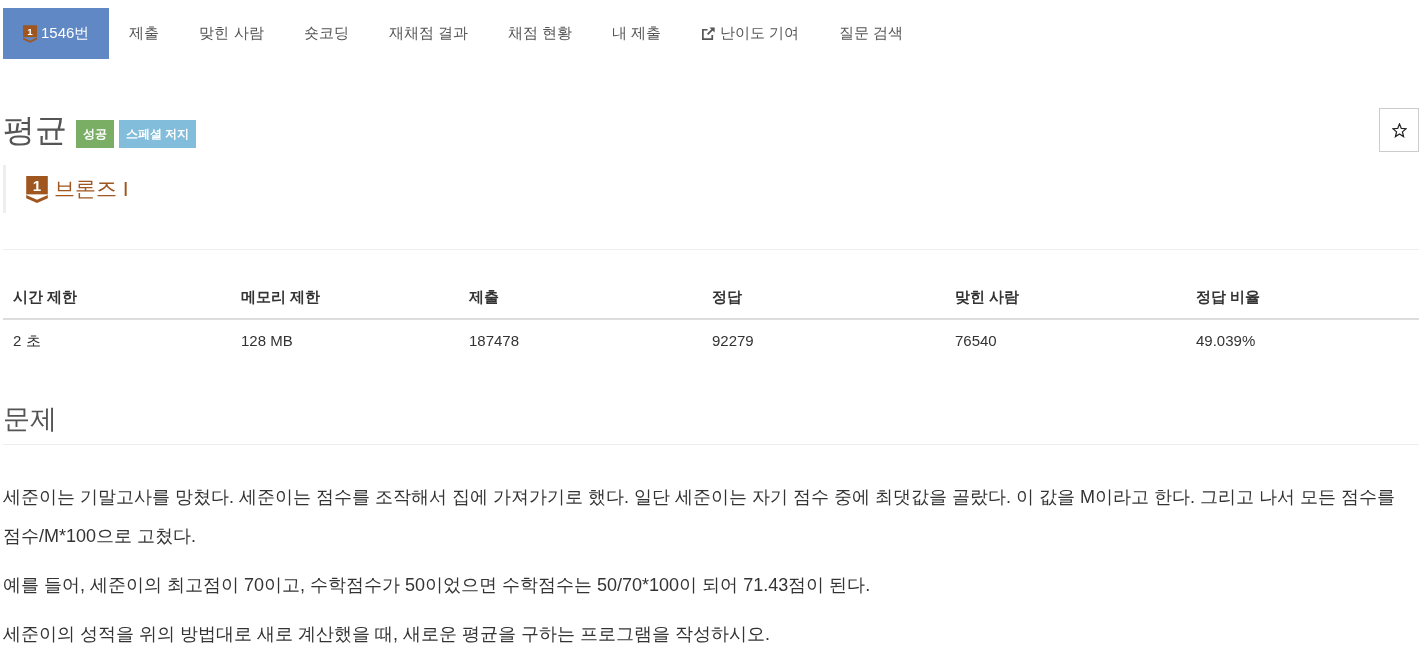 This screenshot has height=667, width=1419. What do you see at coordinates (976, 341) in the screenshot?
I see `table-cell-text: 76540` at bounding box center [976, 341].